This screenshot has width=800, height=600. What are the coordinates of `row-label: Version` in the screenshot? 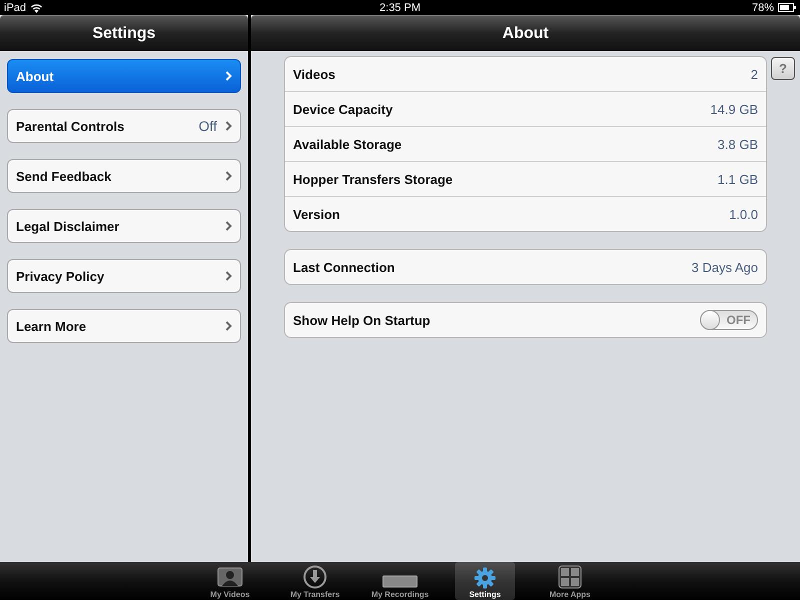 It's located at (316, 214).